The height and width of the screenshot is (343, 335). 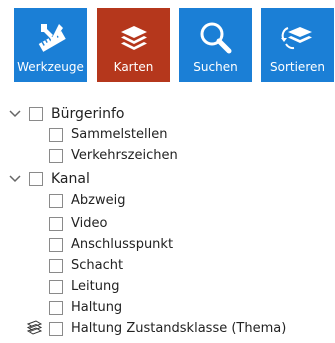 I want to click on tree-item-label: Sammelstellen, so click(x=119, y=134).